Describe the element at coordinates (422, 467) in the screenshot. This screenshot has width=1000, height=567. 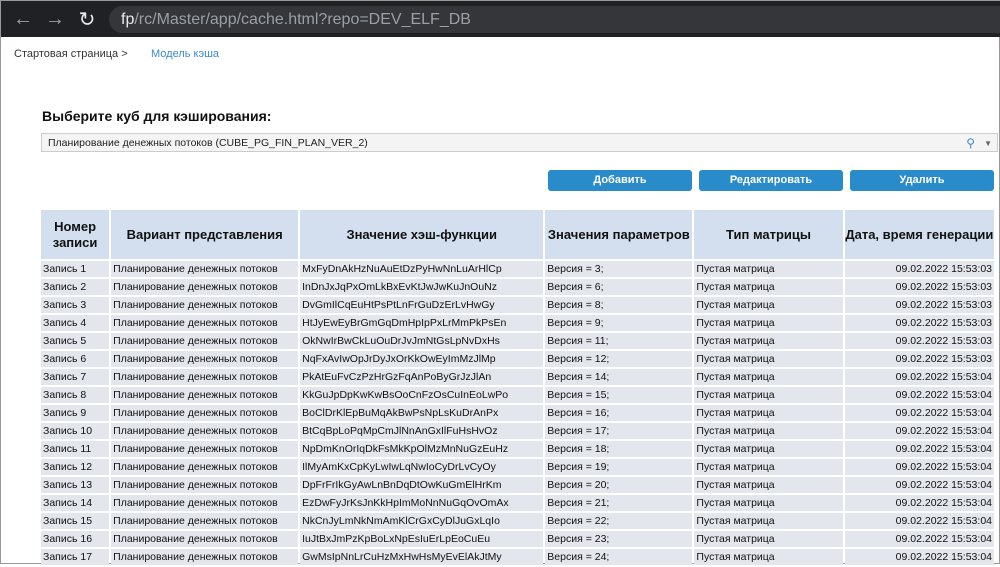
I see `cell-hash: IlMyAmKxCpKyLwIwLqNwIoCyDrLvCyOy` at that location.